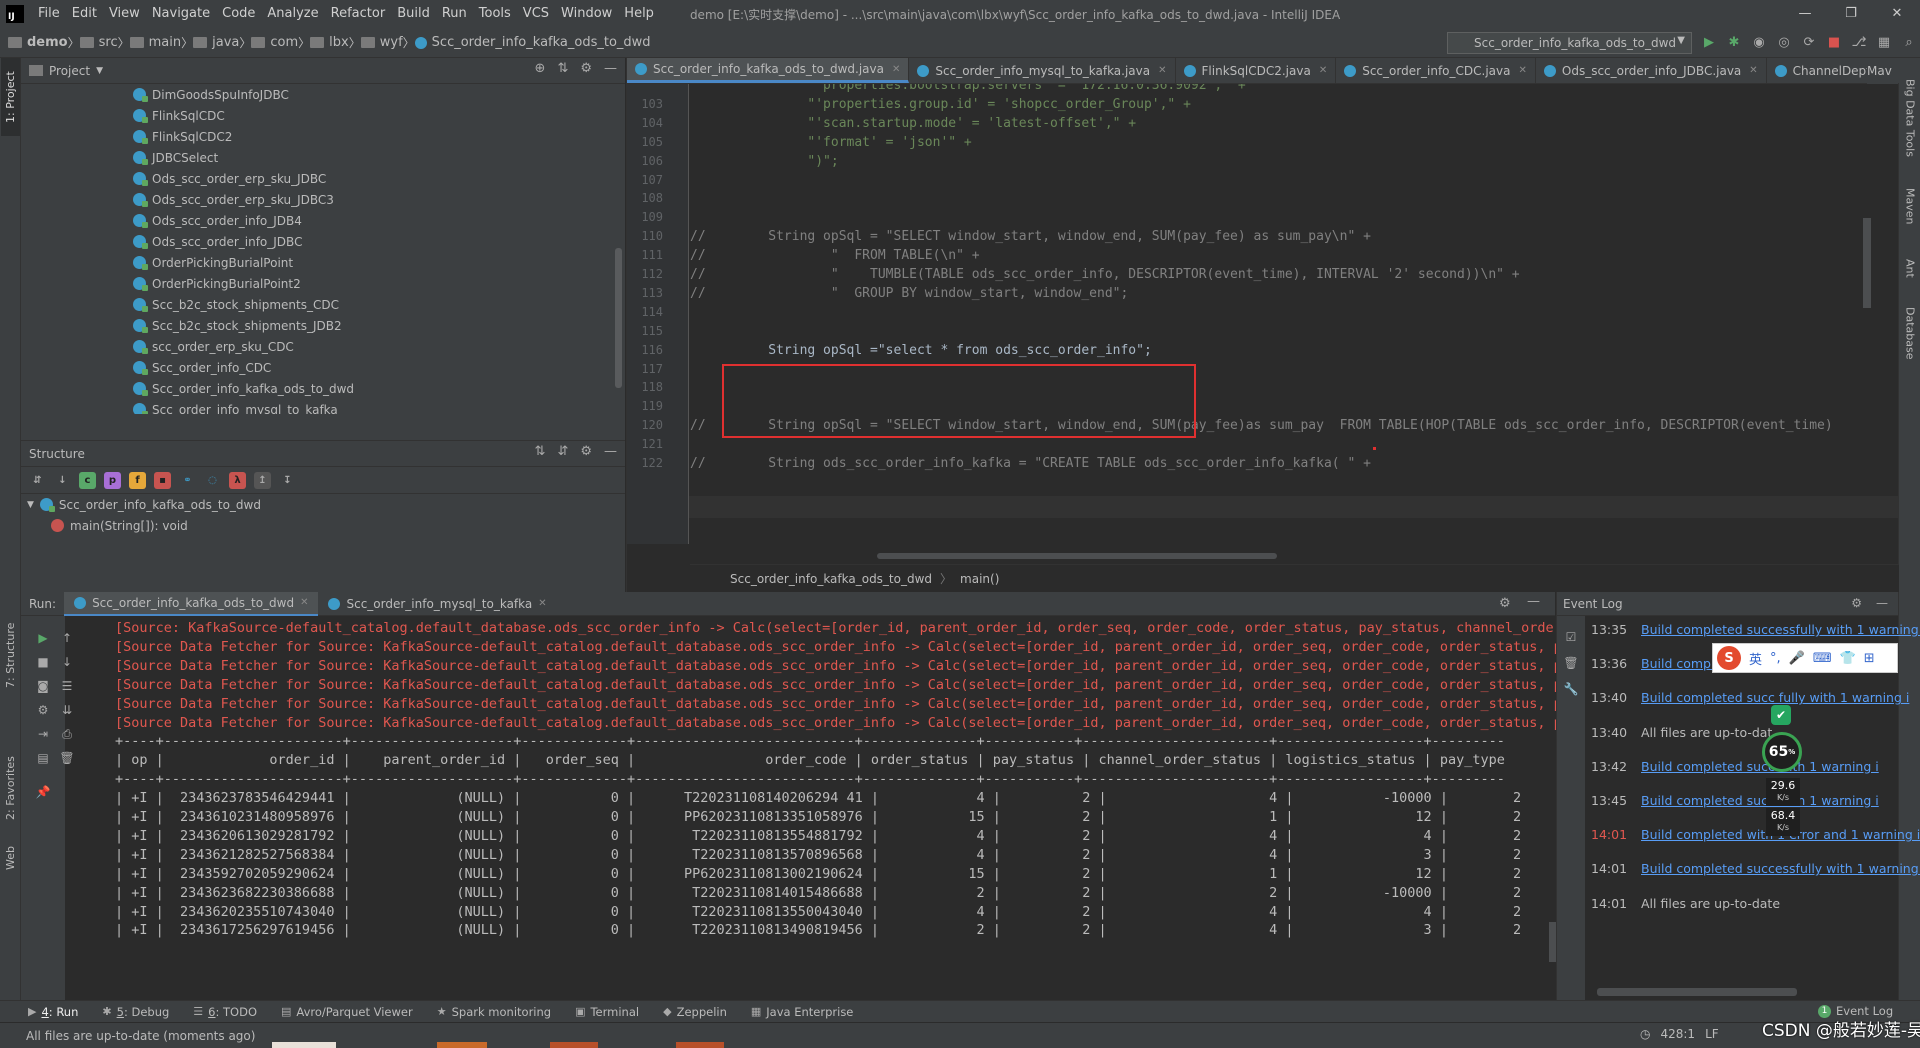 This screenshot has height=1048, width=1920. I want to click on breadcrumb-item: wyf, so click(381, 42).